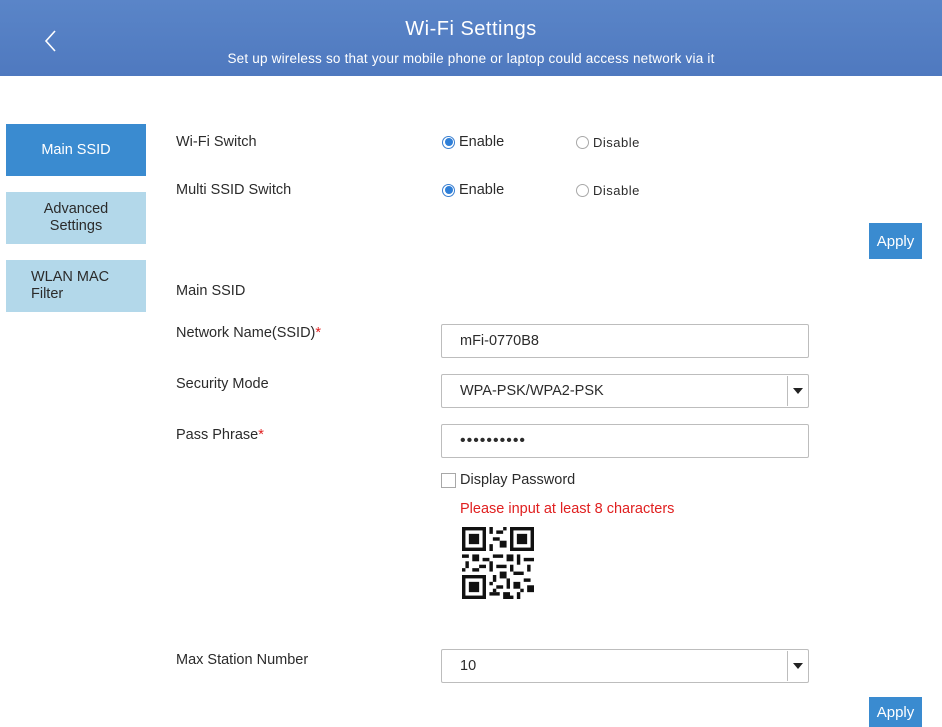 This screenshot has width=942, height=727. I want to click on pass-phrase-label-text: Pass Phrase, so click(217, 435).